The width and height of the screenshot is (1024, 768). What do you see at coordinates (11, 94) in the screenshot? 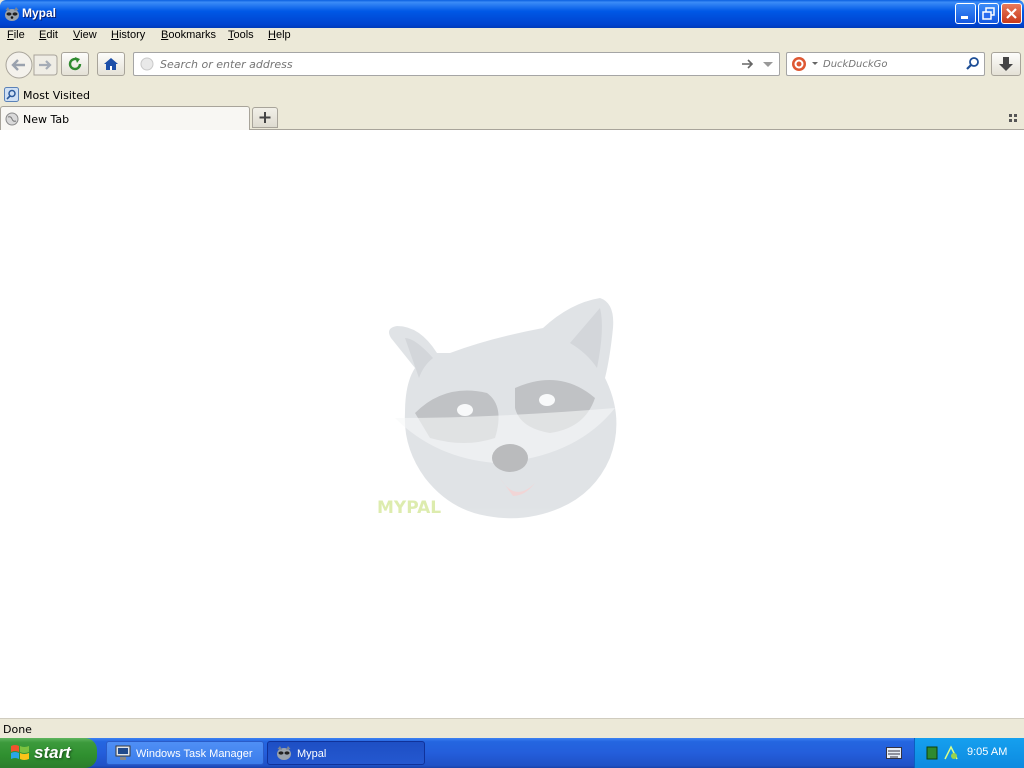
I see `most-visited-folder-icon` at bounding box center [11, 94].